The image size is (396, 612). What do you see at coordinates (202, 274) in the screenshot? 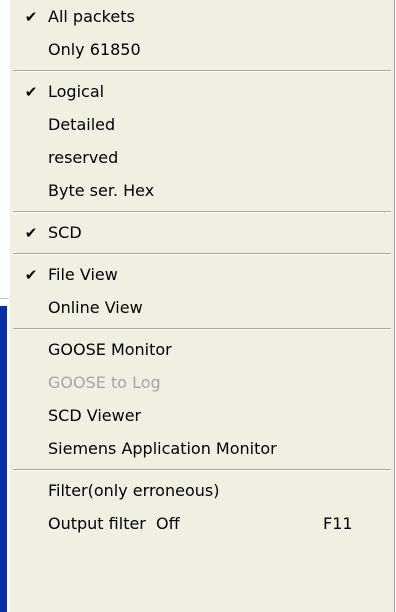
I see `menu-item-file-view: ✔ File View` at bounding box center [202, 274].